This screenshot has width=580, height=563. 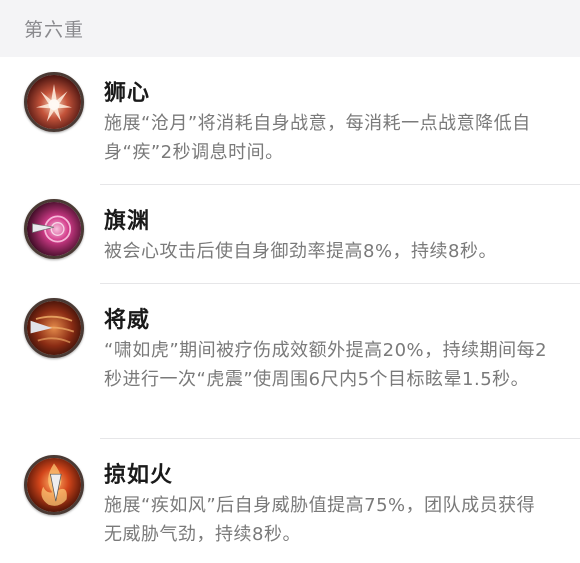 I want to click on talent-name: 掠如火, so click(x=139, y=475).